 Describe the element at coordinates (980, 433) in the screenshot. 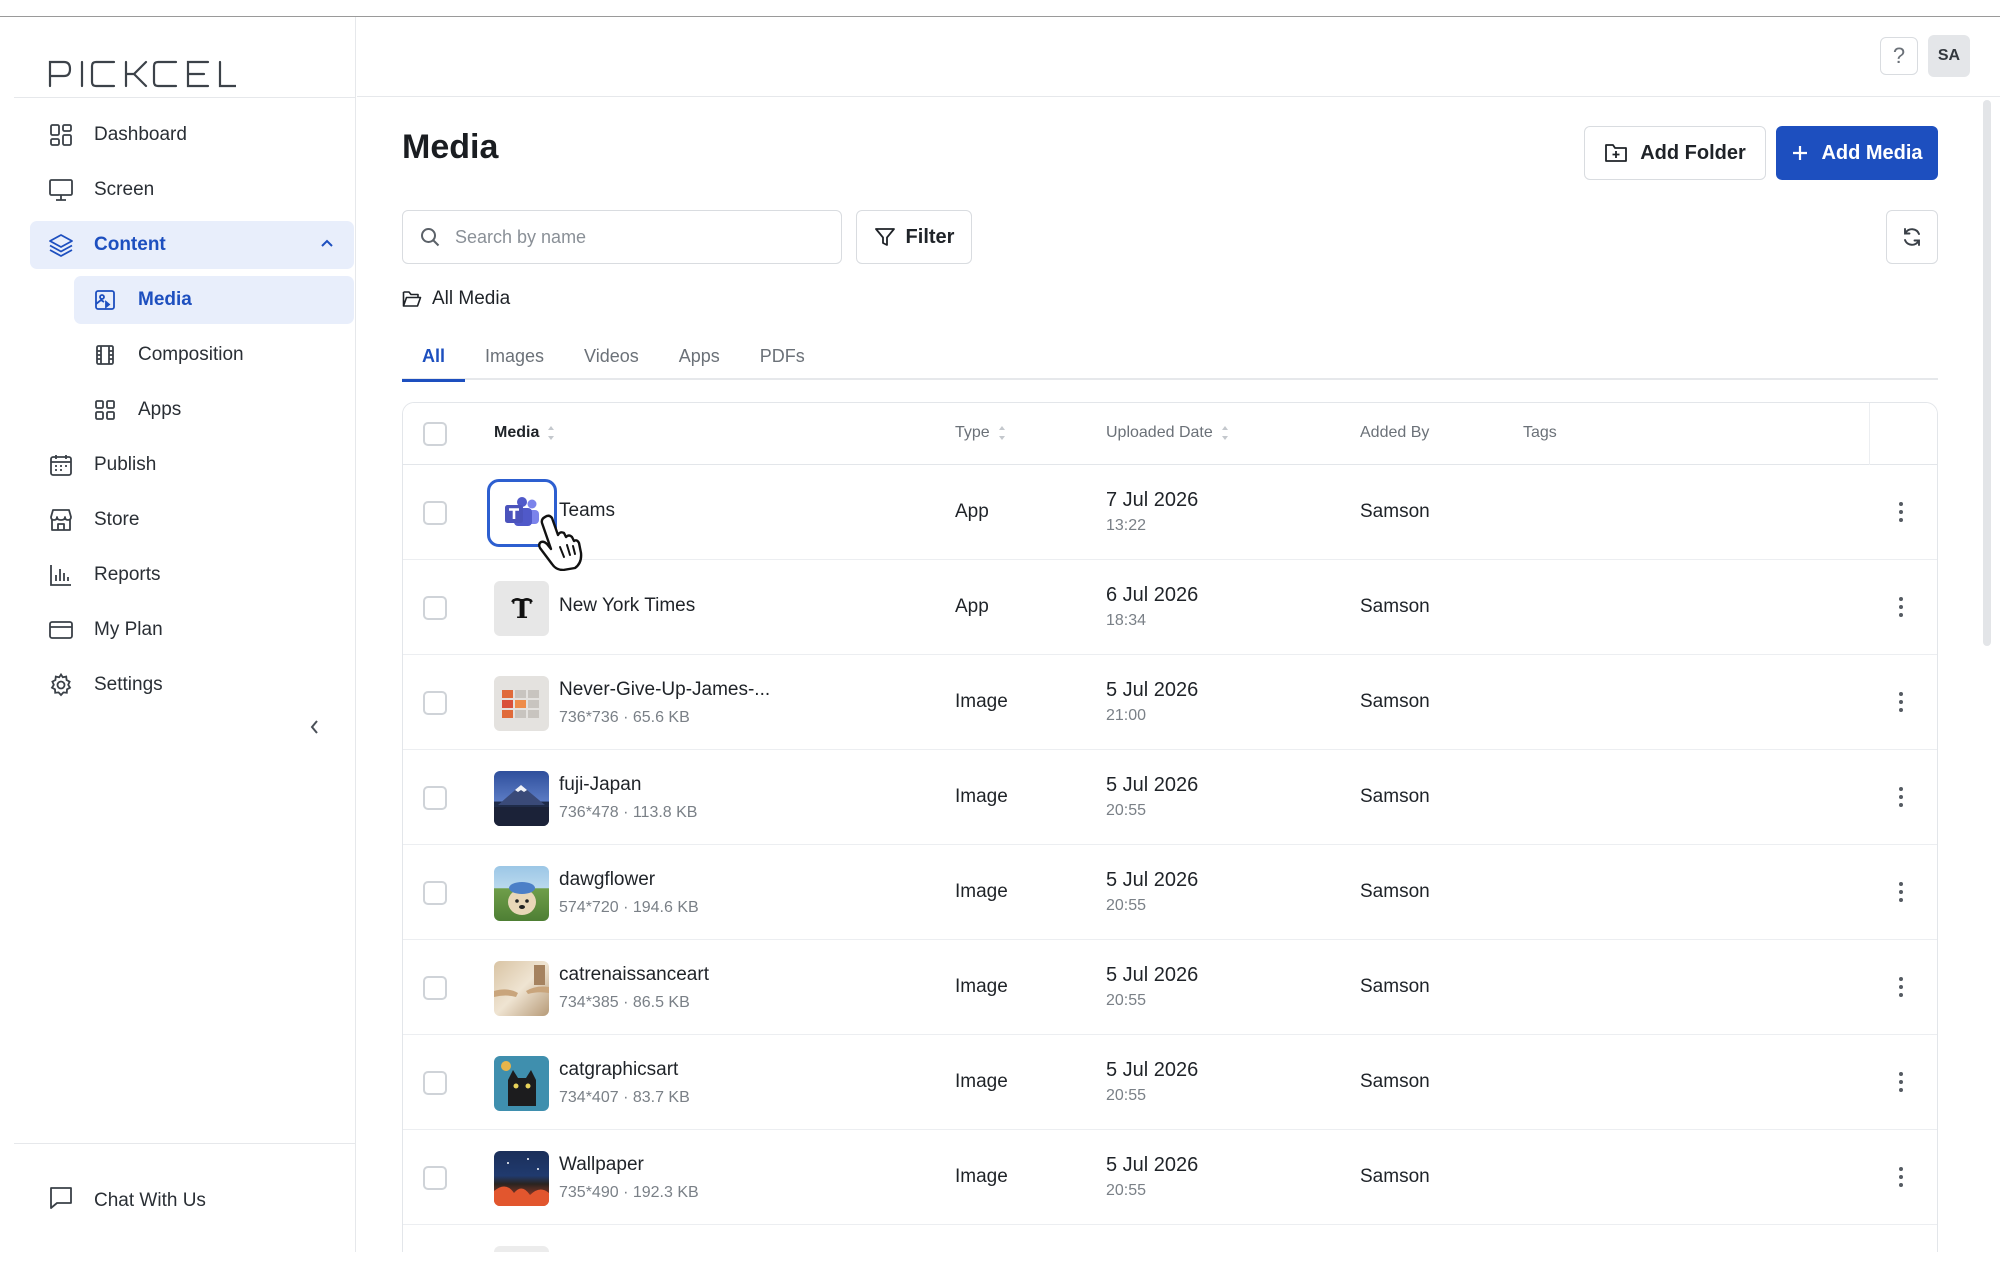

I see `column-type: Type` at that location.